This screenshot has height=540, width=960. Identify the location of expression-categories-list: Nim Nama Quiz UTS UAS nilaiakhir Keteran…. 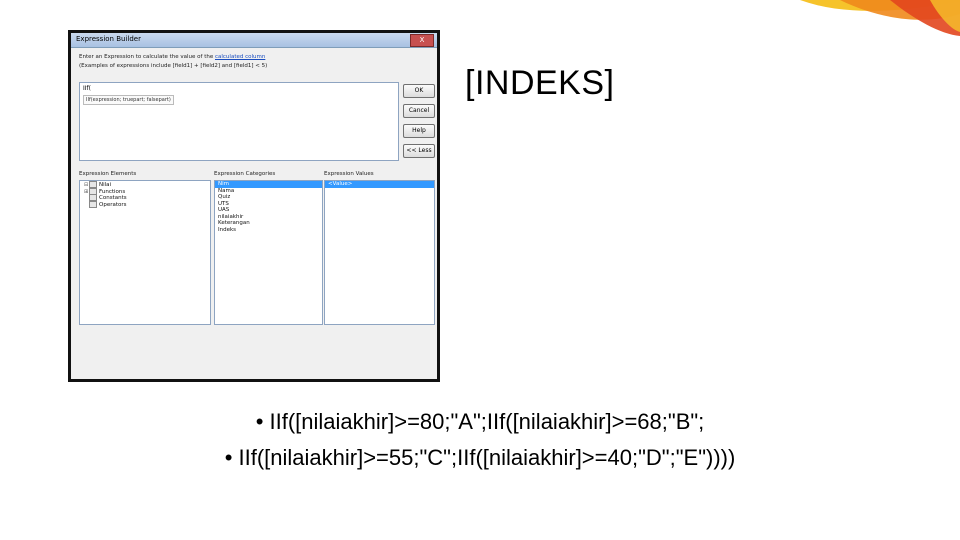
(268, 252).